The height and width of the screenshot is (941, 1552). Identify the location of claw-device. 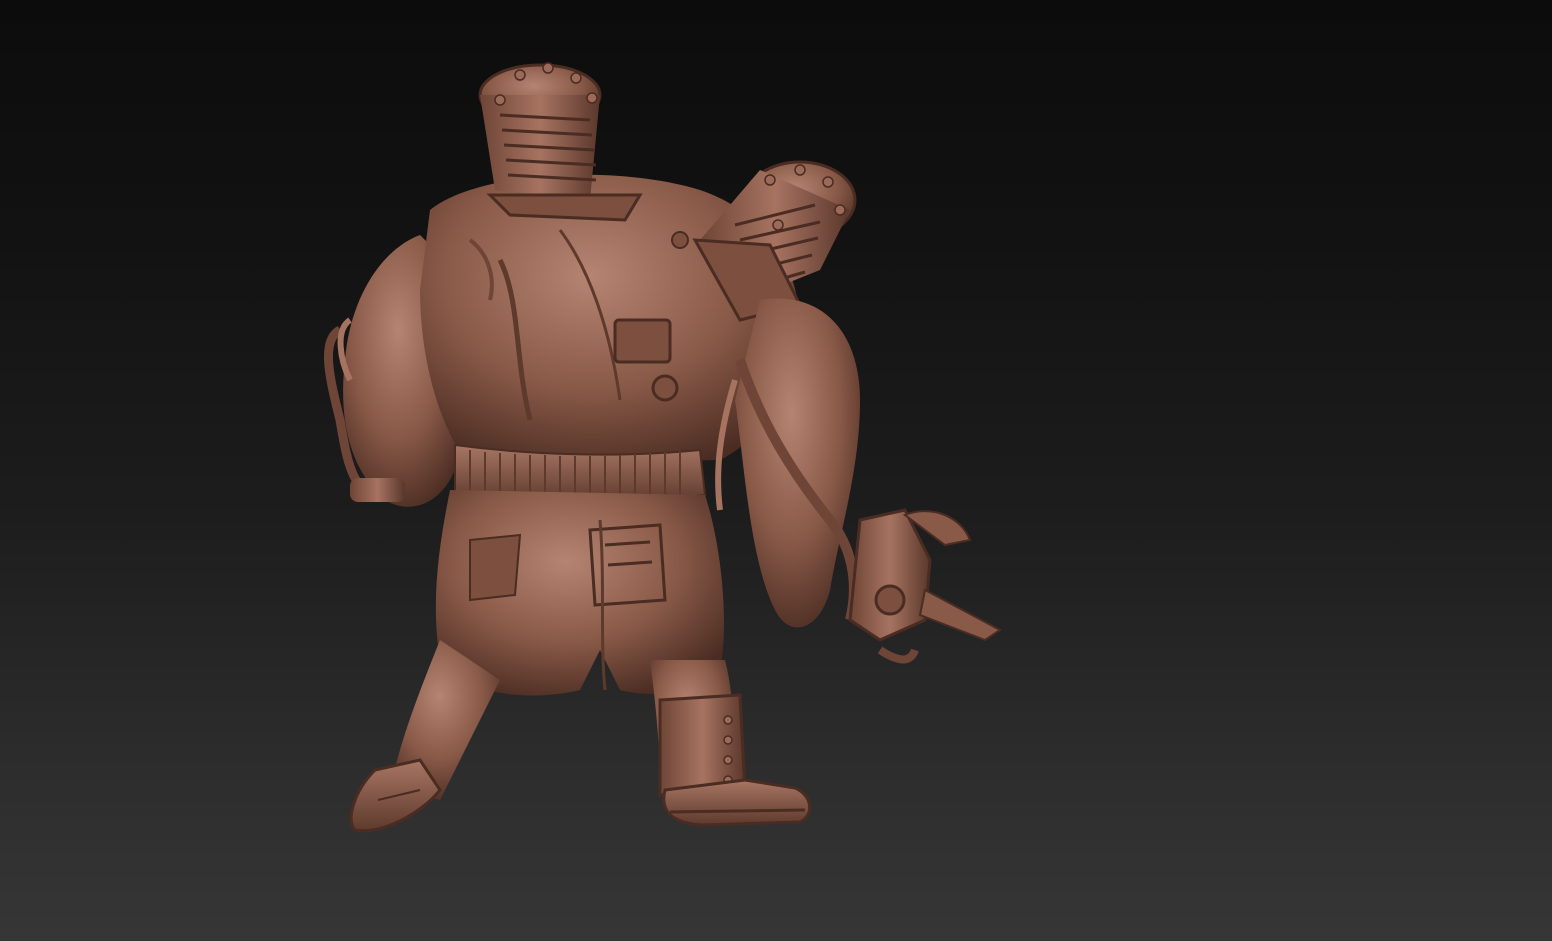
(925, 586).